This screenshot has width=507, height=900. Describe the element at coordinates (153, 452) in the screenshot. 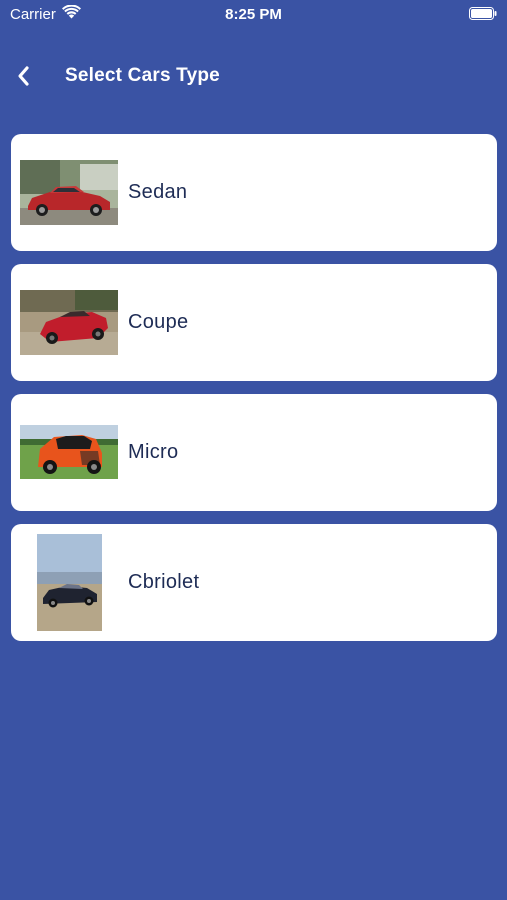

I see `car-type-label: Micro` at that location.